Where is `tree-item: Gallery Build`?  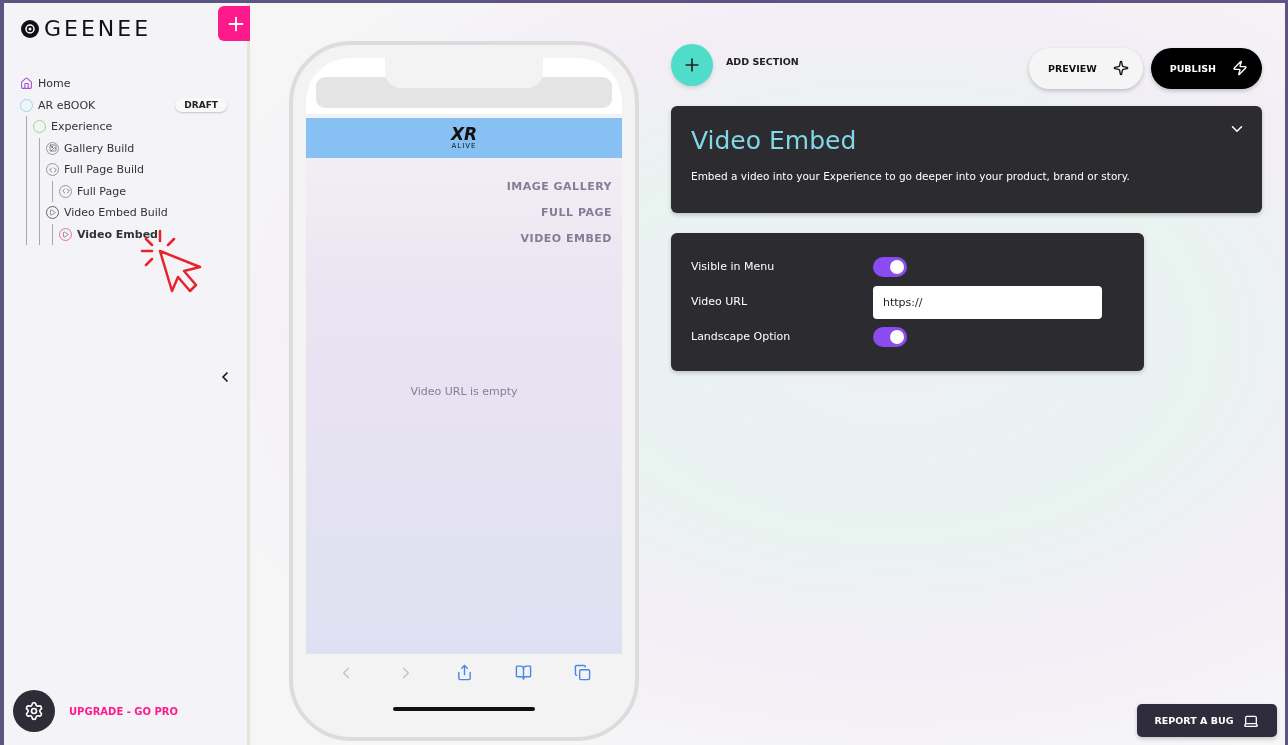
tree-item: Gallery Build is located at coordinates (99, 148).